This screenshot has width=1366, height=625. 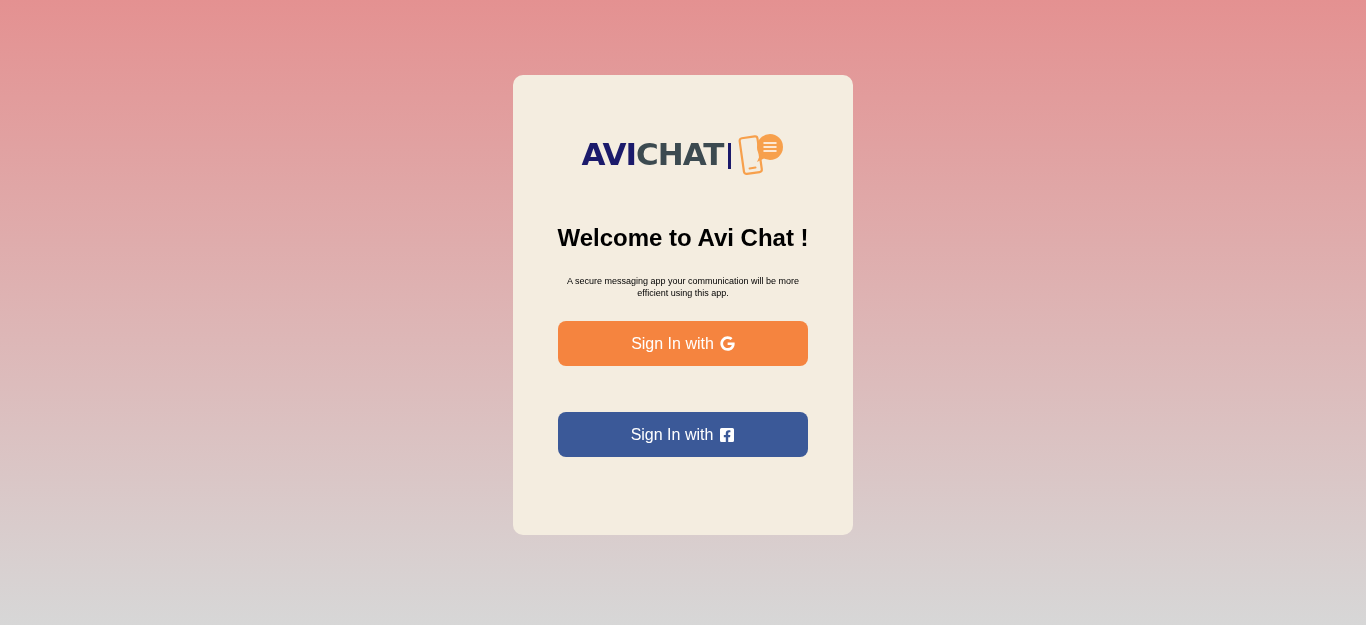 What do you see at coordinates (683, 287) in the screenshot?
I see `app-description: A secure messaging app your communication will be more efficient using this app.` at bounding box center [683, 287].